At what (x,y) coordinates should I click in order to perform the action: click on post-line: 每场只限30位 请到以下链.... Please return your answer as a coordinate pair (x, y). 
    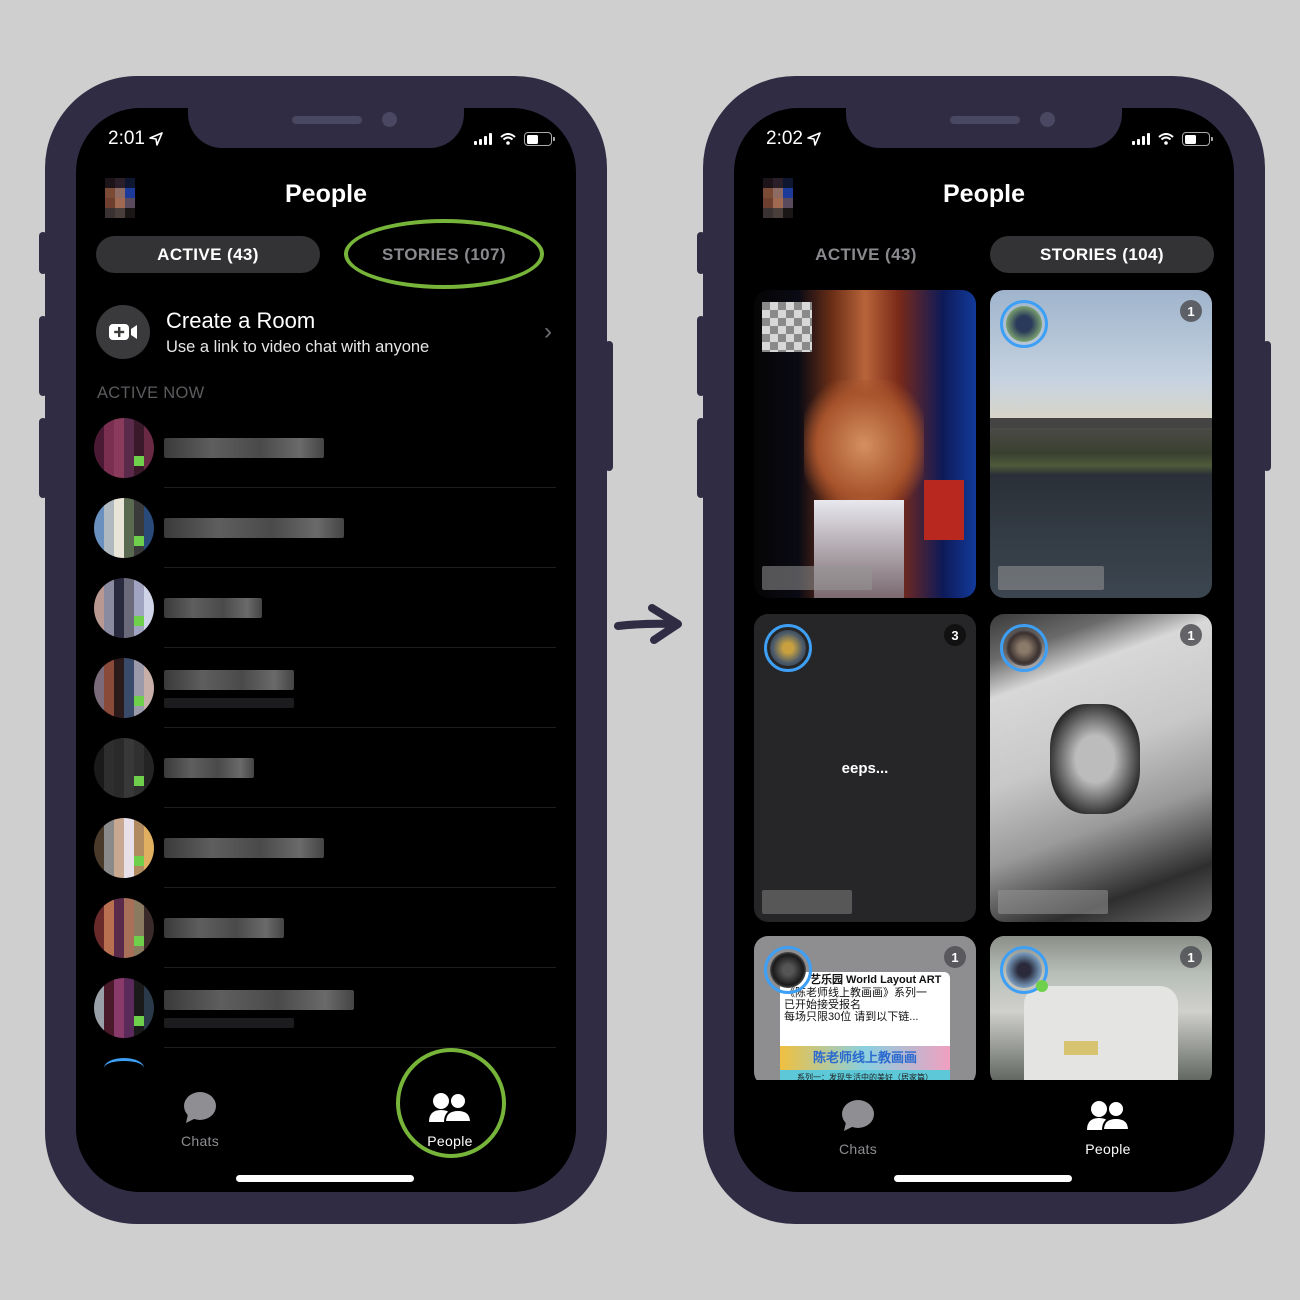
    Looking at the image, I should click on (851, 1017).